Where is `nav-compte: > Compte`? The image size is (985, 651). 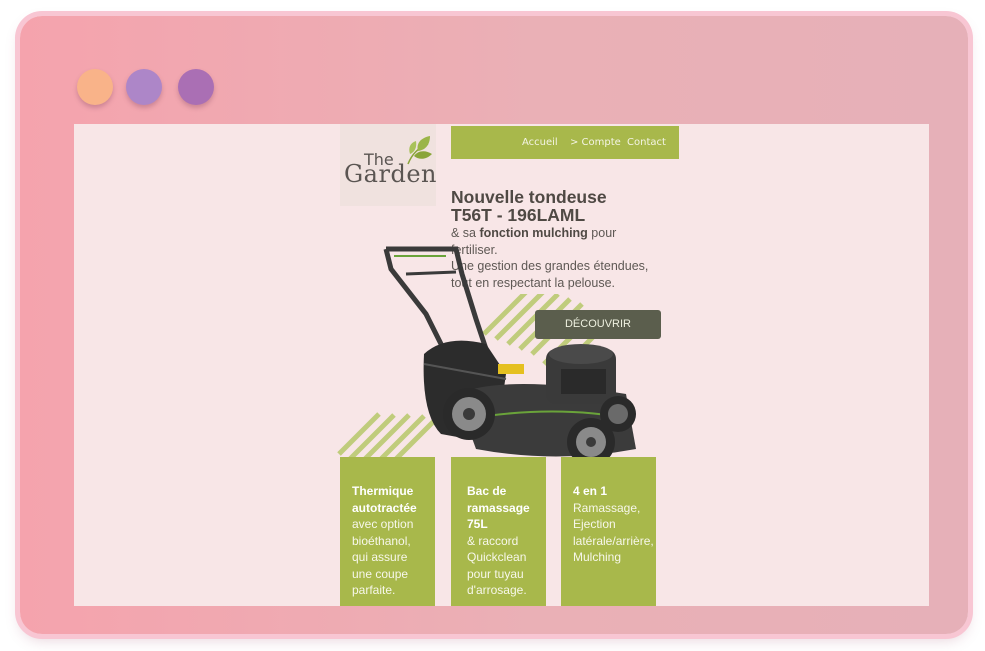
nav-compte: > Compte is located at coordinates (595, 142).